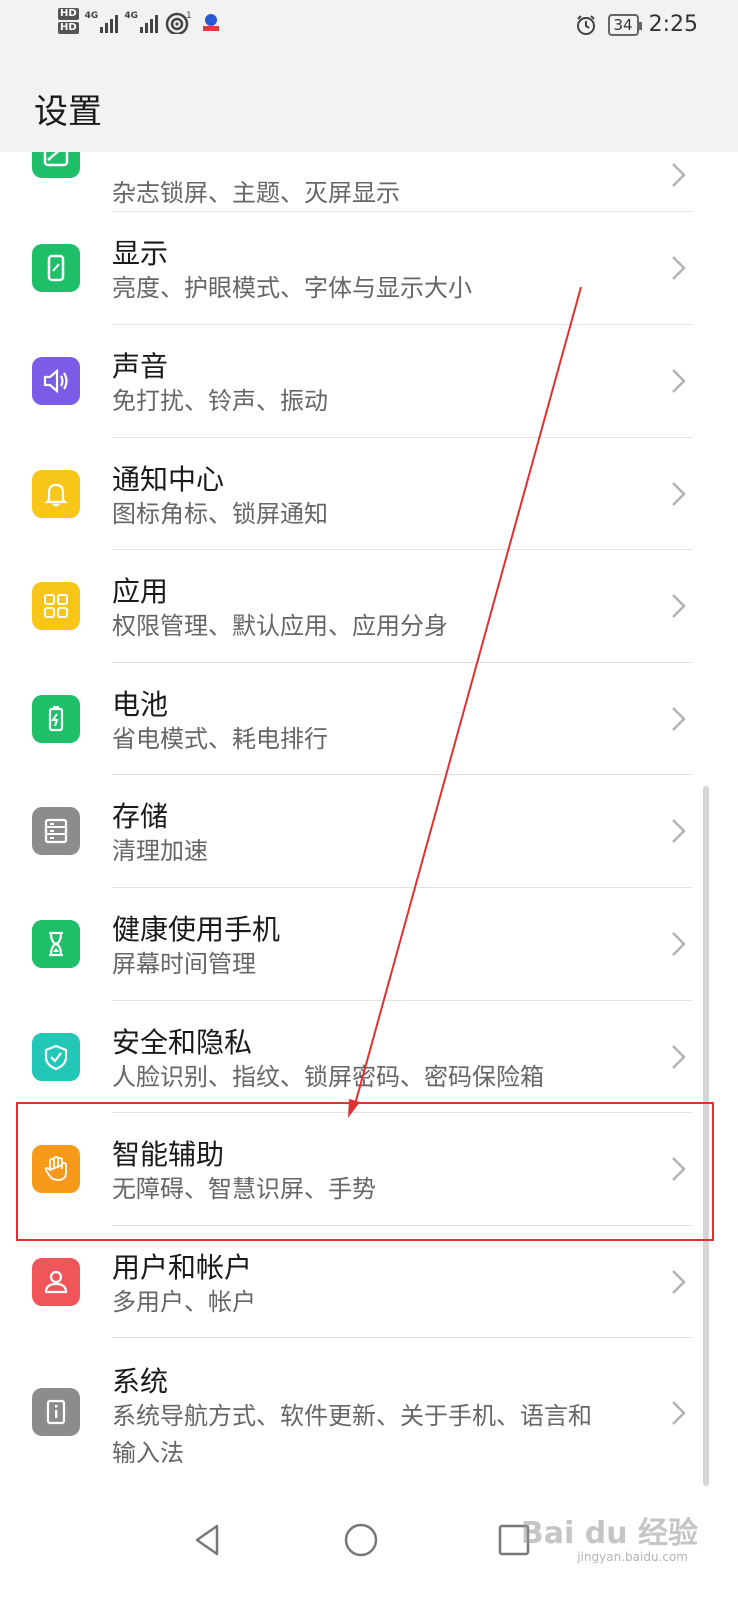 This screenshot has width=738, height=1600. What do you see at coordinates (256, 193) in the screenshot?
I see `settings-item-subtitle: 杂志锁屏、主题、灭屏显示` at bounding box center [256, 193].